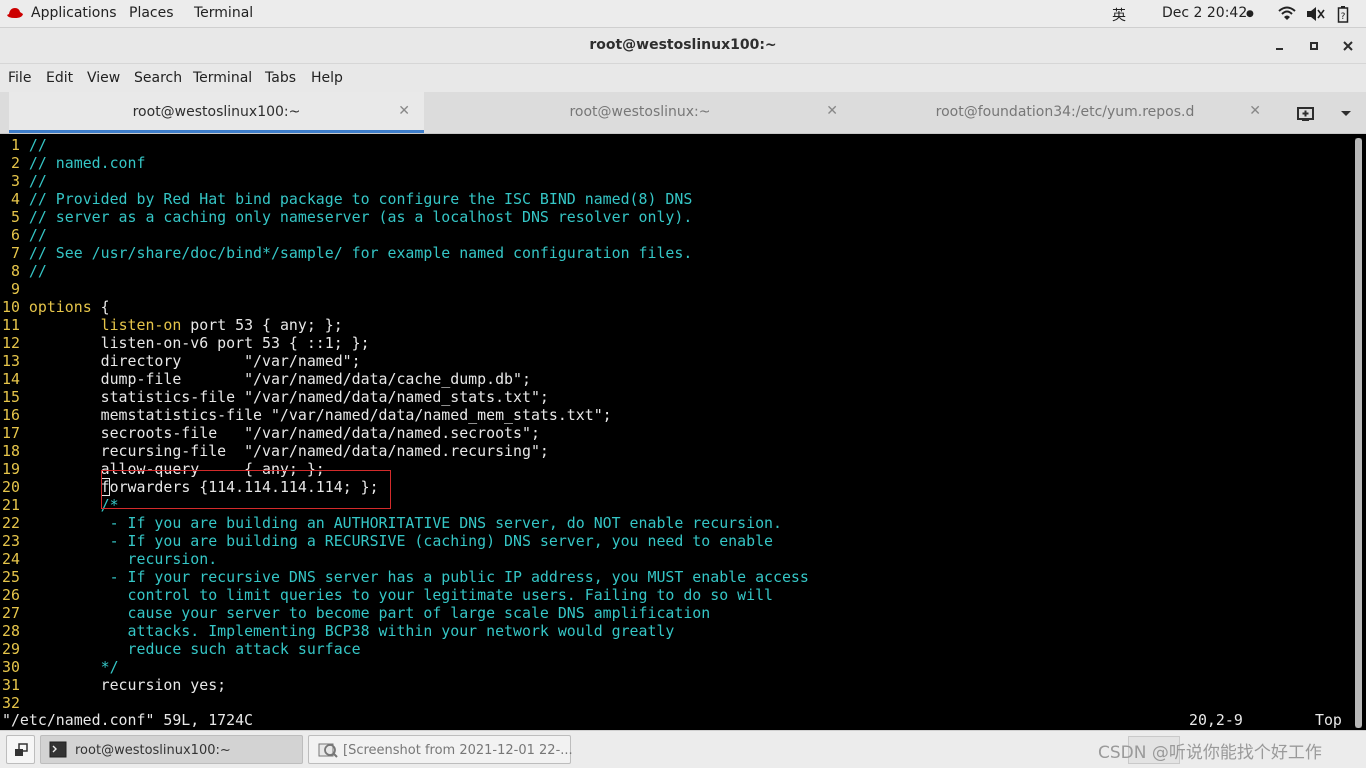  I want to click on menu-help: Help, so click(327, 78).